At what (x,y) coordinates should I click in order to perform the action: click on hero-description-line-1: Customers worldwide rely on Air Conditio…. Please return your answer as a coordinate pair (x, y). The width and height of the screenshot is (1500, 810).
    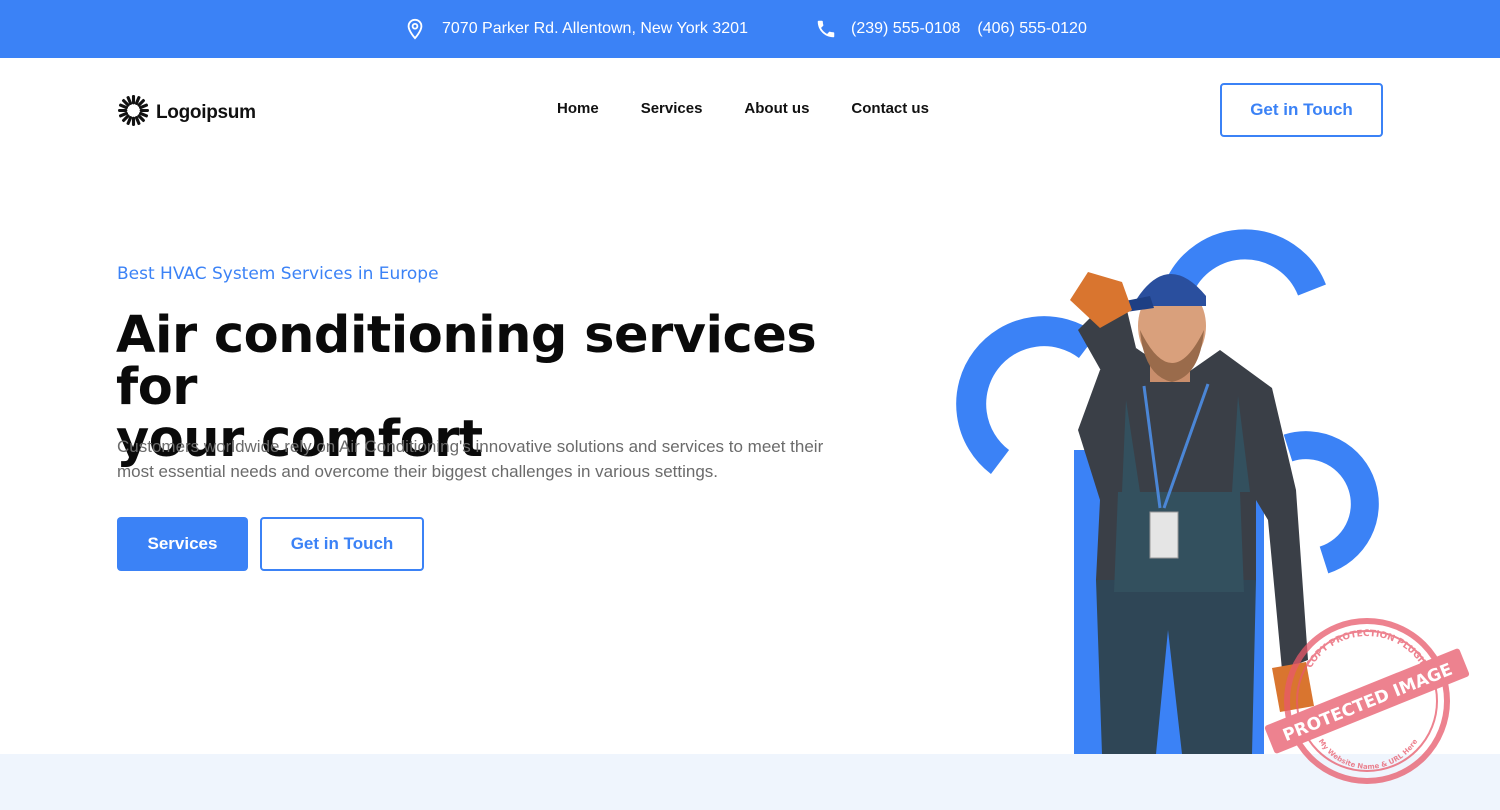
    Looking at the image, I should click on (470, 446).